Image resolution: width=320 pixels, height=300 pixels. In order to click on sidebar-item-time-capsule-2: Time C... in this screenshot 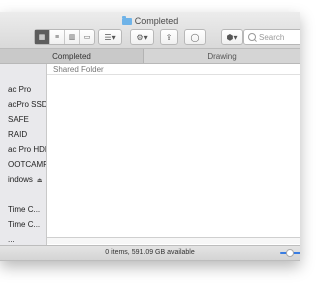, I will do `click(20, 226)`.